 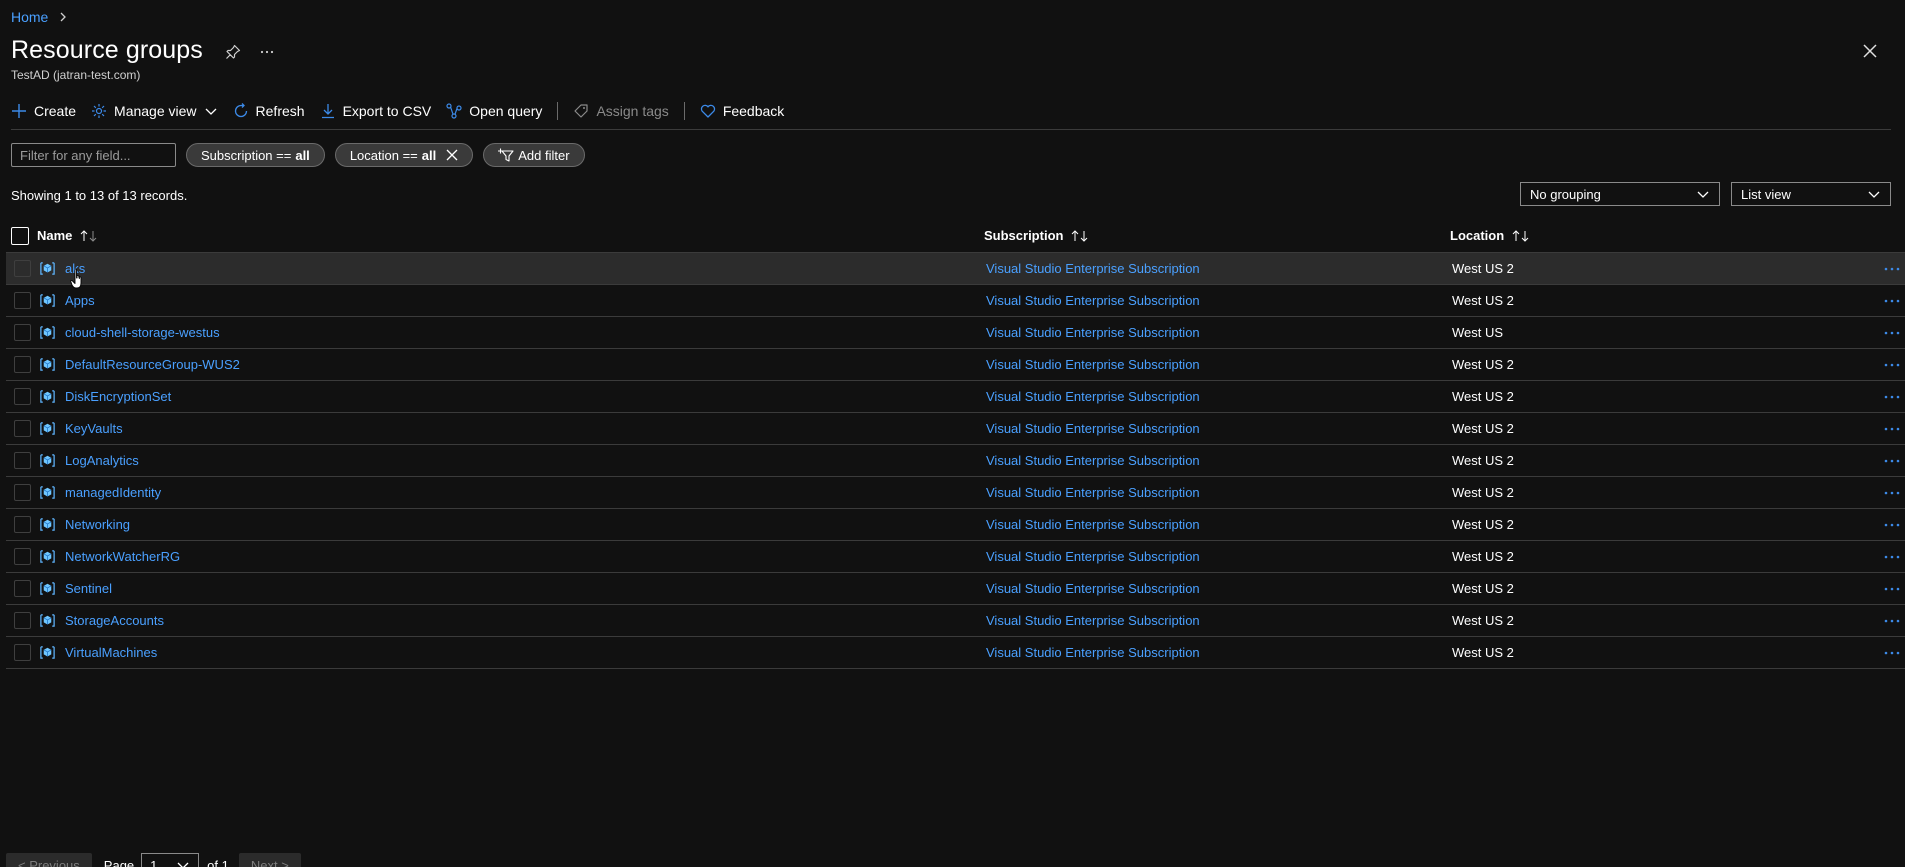 I want to click on refresh-icon, so click(x=240, y=109).